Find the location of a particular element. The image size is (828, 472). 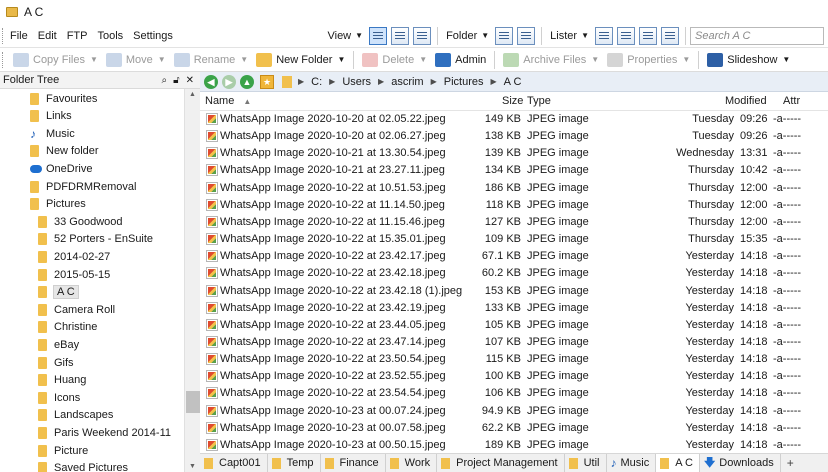

tree-item: A C is located at coordinates (58, 292).